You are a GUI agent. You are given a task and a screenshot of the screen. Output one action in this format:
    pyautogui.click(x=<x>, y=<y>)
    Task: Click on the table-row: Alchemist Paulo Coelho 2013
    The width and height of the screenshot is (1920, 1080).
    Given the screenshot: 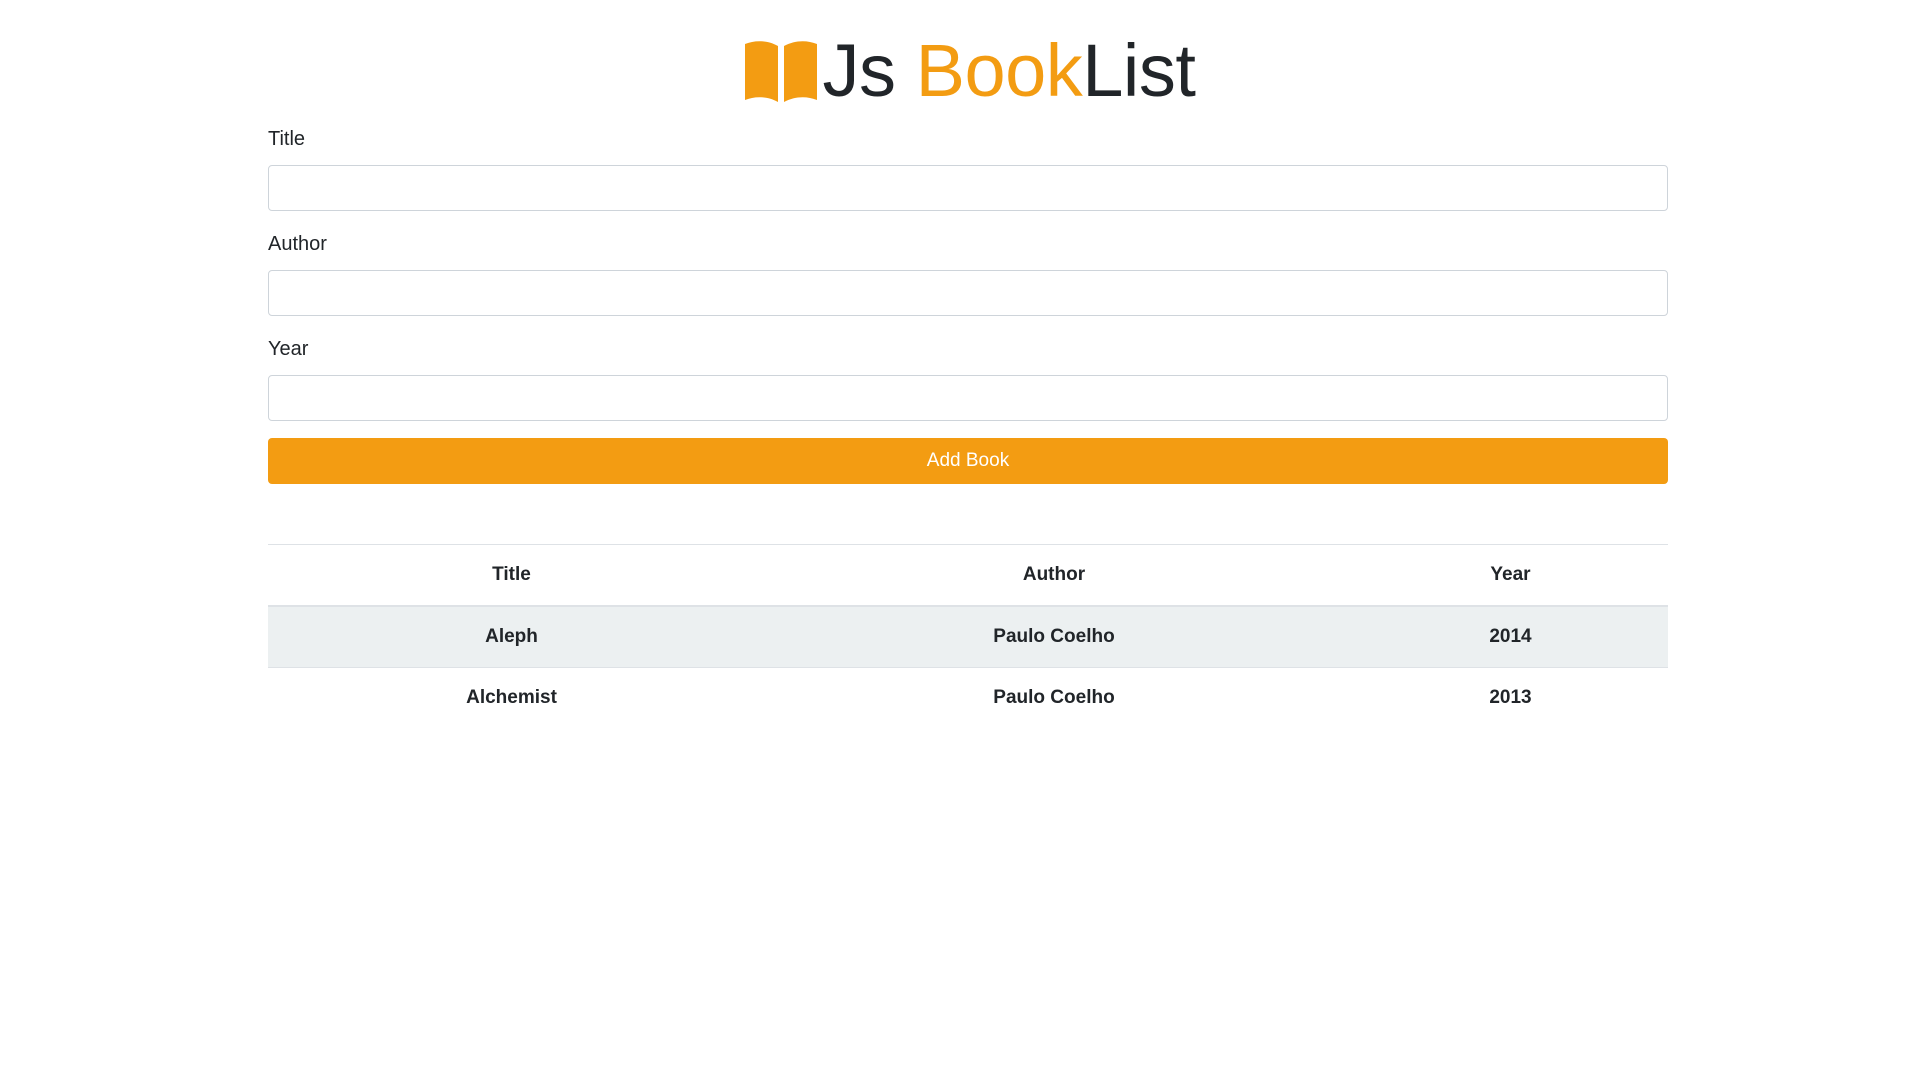 What is the action you would take?
    pyautogui.click(x=968, y=697)
    